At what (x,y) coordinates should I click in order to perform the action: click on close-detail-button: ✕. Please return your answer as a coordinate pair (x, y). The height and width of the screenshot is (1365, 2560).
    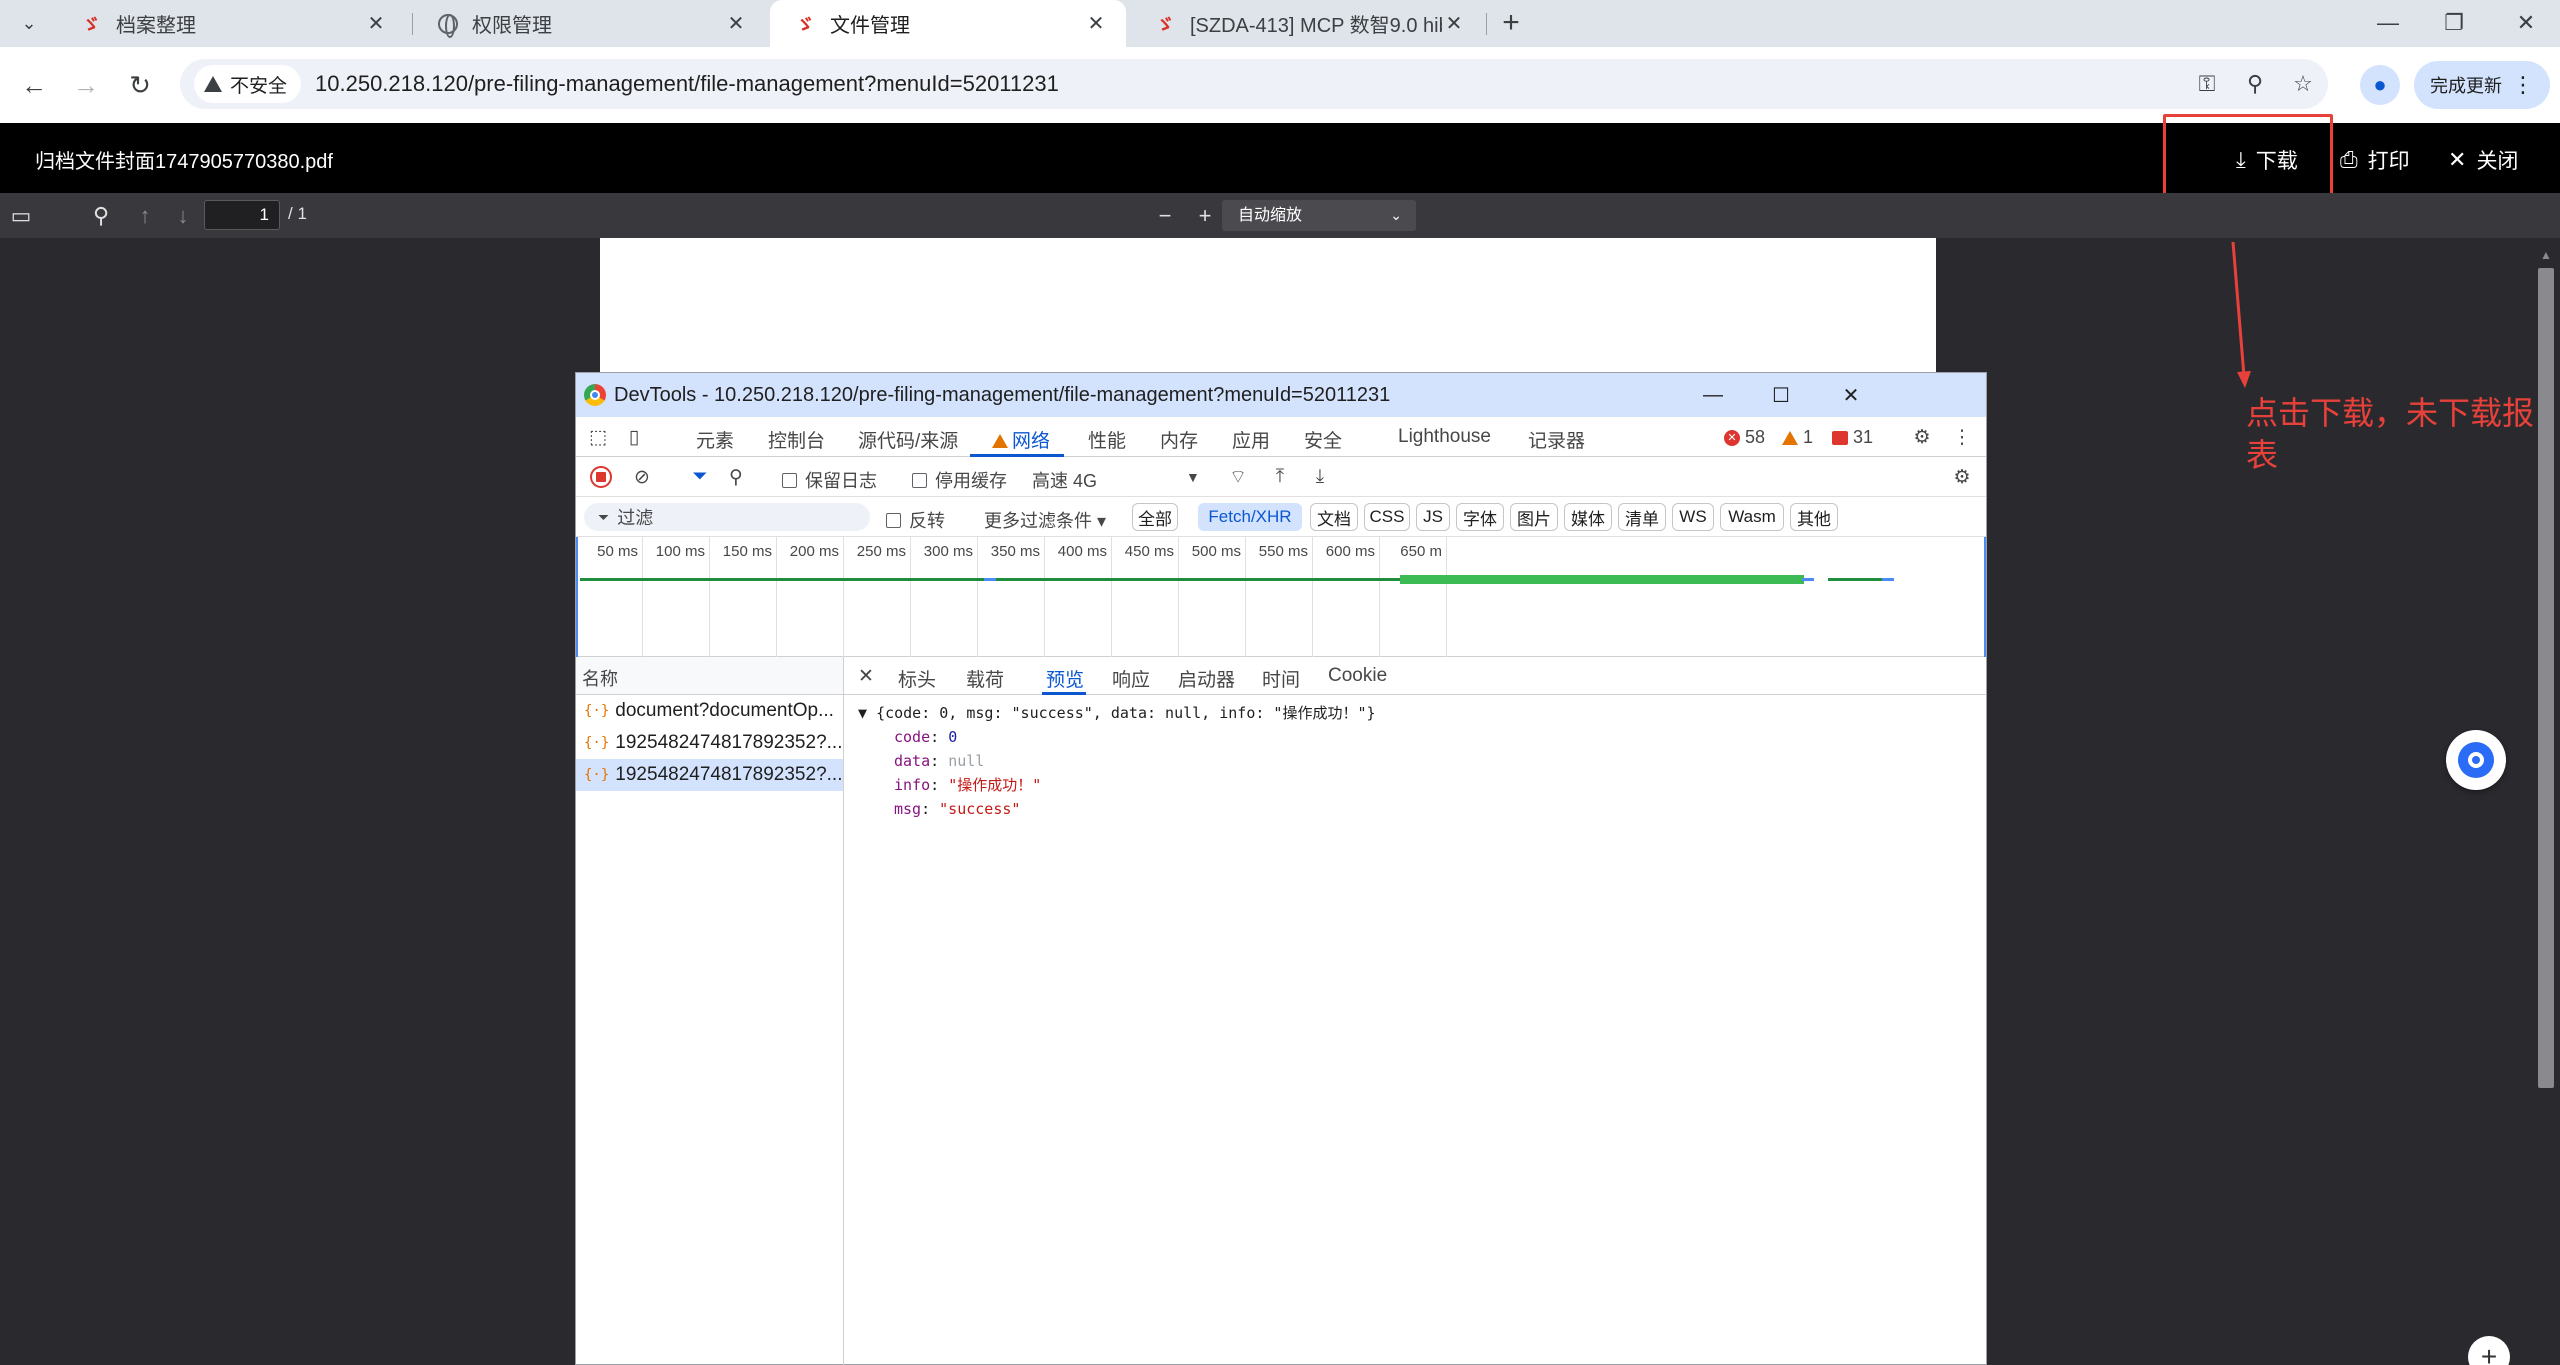
    Looking at the image, I should click on (866, 676).